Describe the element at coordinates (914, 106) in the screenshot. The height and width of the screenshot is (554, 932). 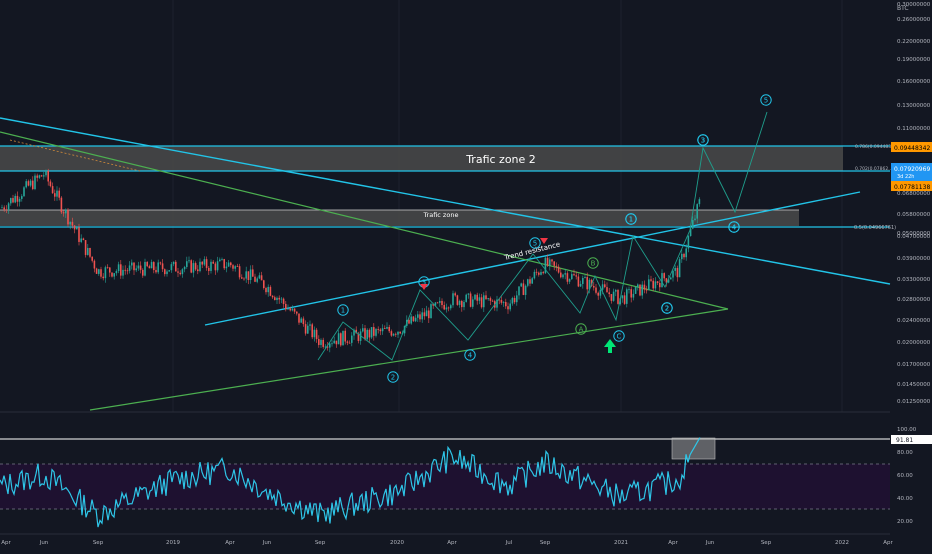
I see `price-label: 0.13000000` at that location.